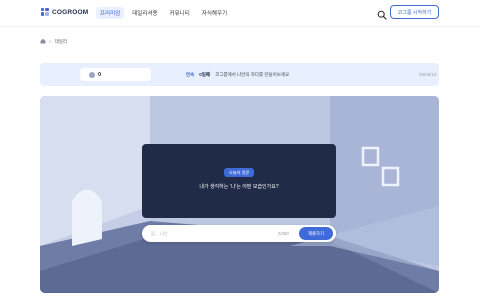 The width and height of the screenshot is (480, 298). Describe the element at coordinates (190, 74) in the screenshot. I see `streak-label: 연속` at that location.